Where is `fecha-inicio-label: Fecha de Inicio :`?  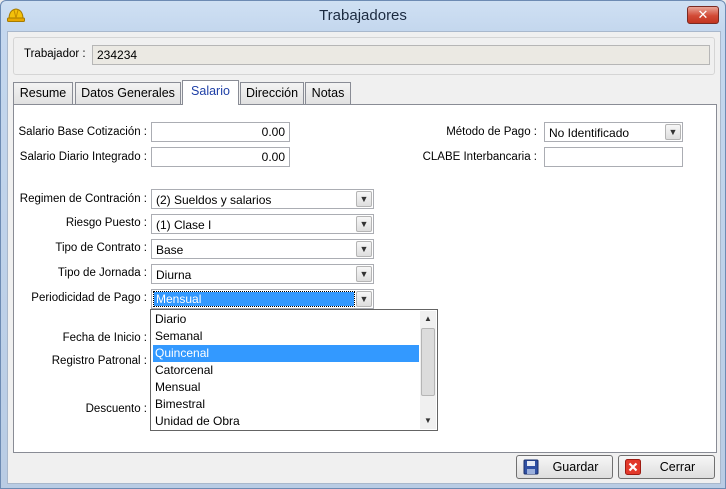
fecha-inicio-label: Fecha de Inicio : is located at coordinates (104, 338).